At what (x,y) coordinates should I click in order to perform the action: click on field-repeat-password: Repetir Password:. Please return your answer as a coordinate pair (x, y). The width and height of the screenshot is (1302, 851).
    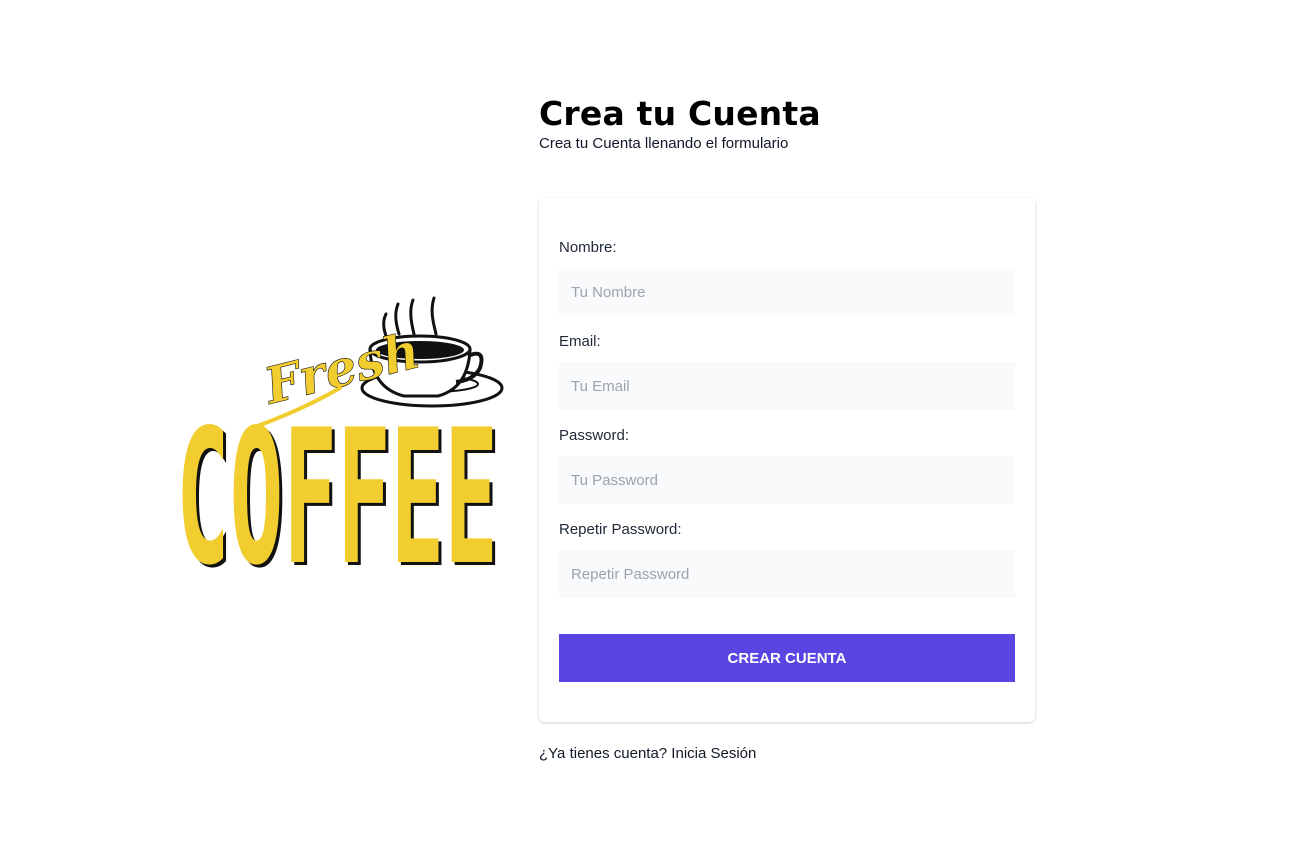
    Looking at the image, I should click on (787, 559).